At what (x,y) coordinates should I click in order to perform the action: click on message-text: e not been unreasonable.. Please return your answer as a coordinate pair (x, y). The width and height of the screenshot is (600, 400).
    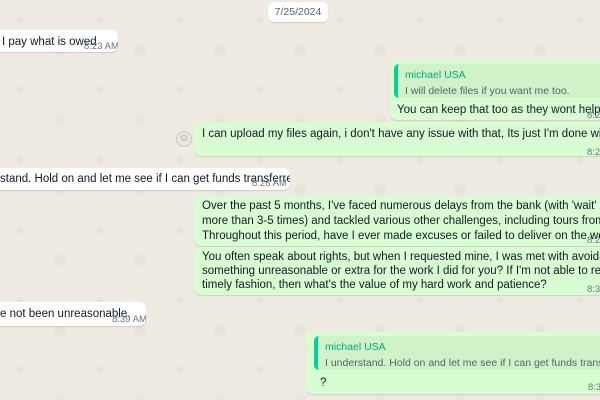
    Looking at the image, I should click on (65, 314).